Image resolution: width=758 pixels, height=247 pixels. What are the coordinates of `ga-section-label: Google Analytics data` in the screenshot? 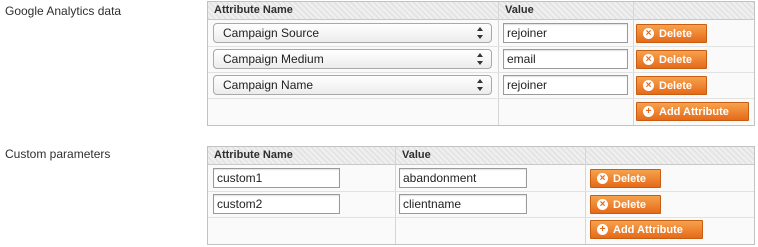 It's located at (63, 11).